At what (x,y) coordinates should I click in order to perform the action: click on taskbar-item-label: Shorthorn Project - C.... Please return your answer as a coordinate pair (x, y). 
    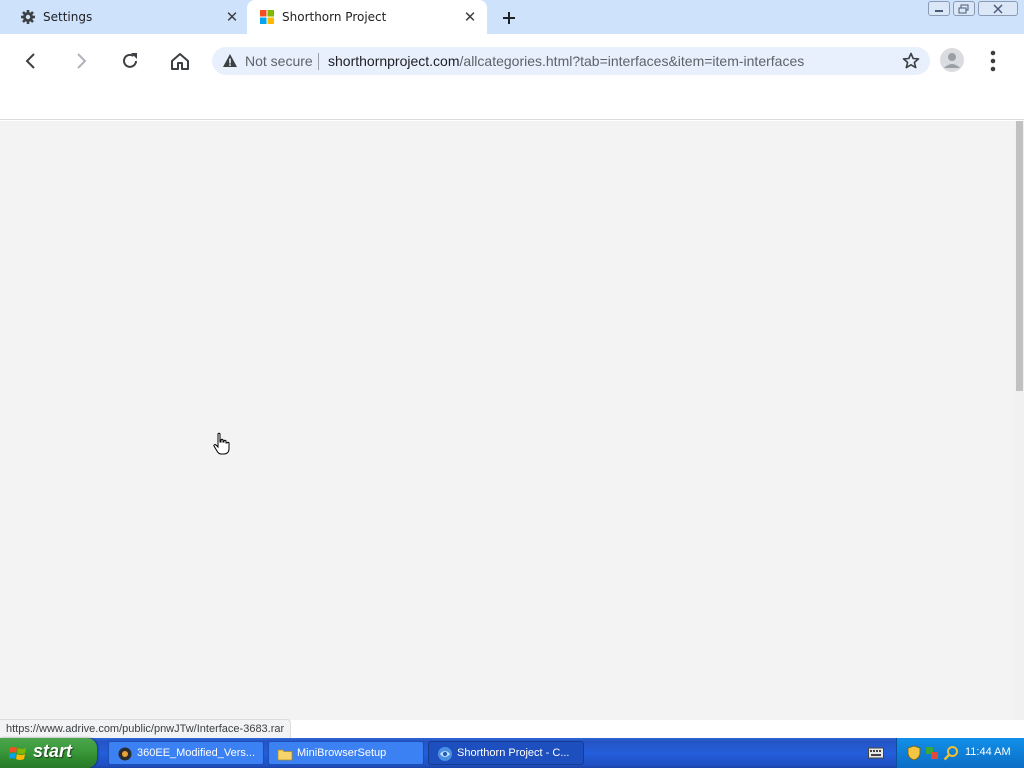
    Looking at the image, I should click on (513, 753).